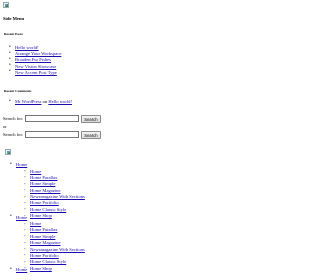  What do you see at coordinates (13, 34) in the screenshot?
I see `recent-posts-heading: Recent Posts` at bounding box center [13, 34].